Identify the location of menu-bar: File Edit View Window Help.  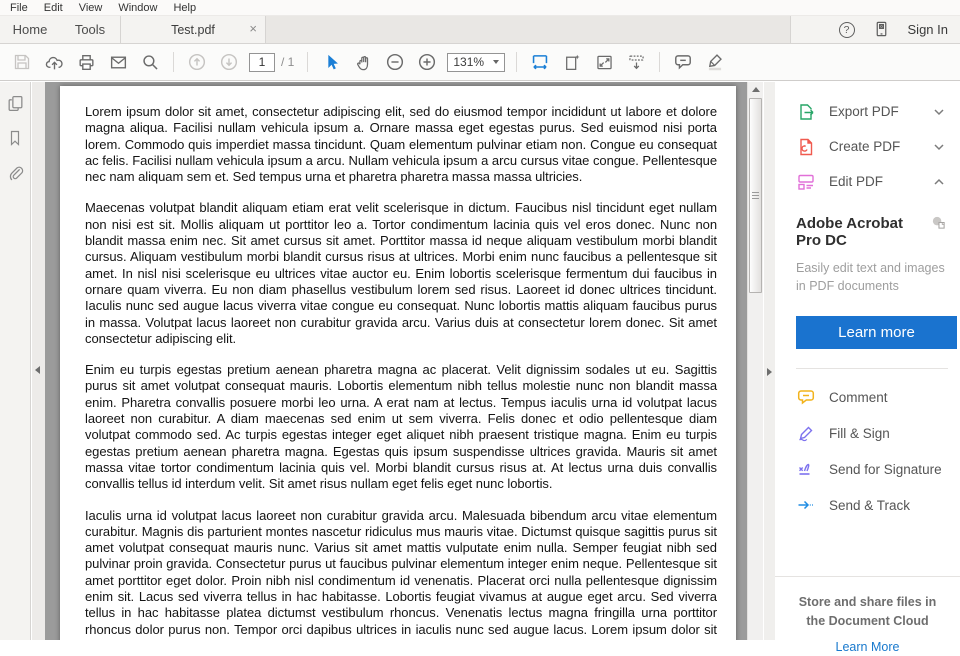
(480, 8).